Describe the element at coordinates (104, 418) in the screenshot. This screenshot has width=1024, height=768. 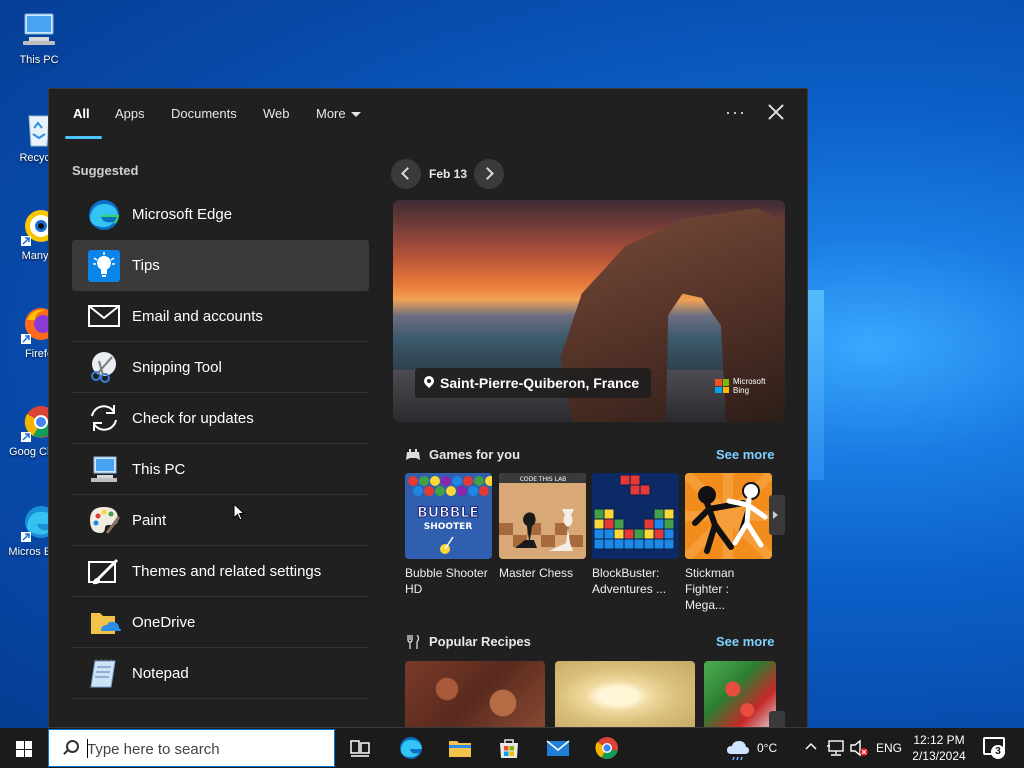
I see `sync-icon` at that location.